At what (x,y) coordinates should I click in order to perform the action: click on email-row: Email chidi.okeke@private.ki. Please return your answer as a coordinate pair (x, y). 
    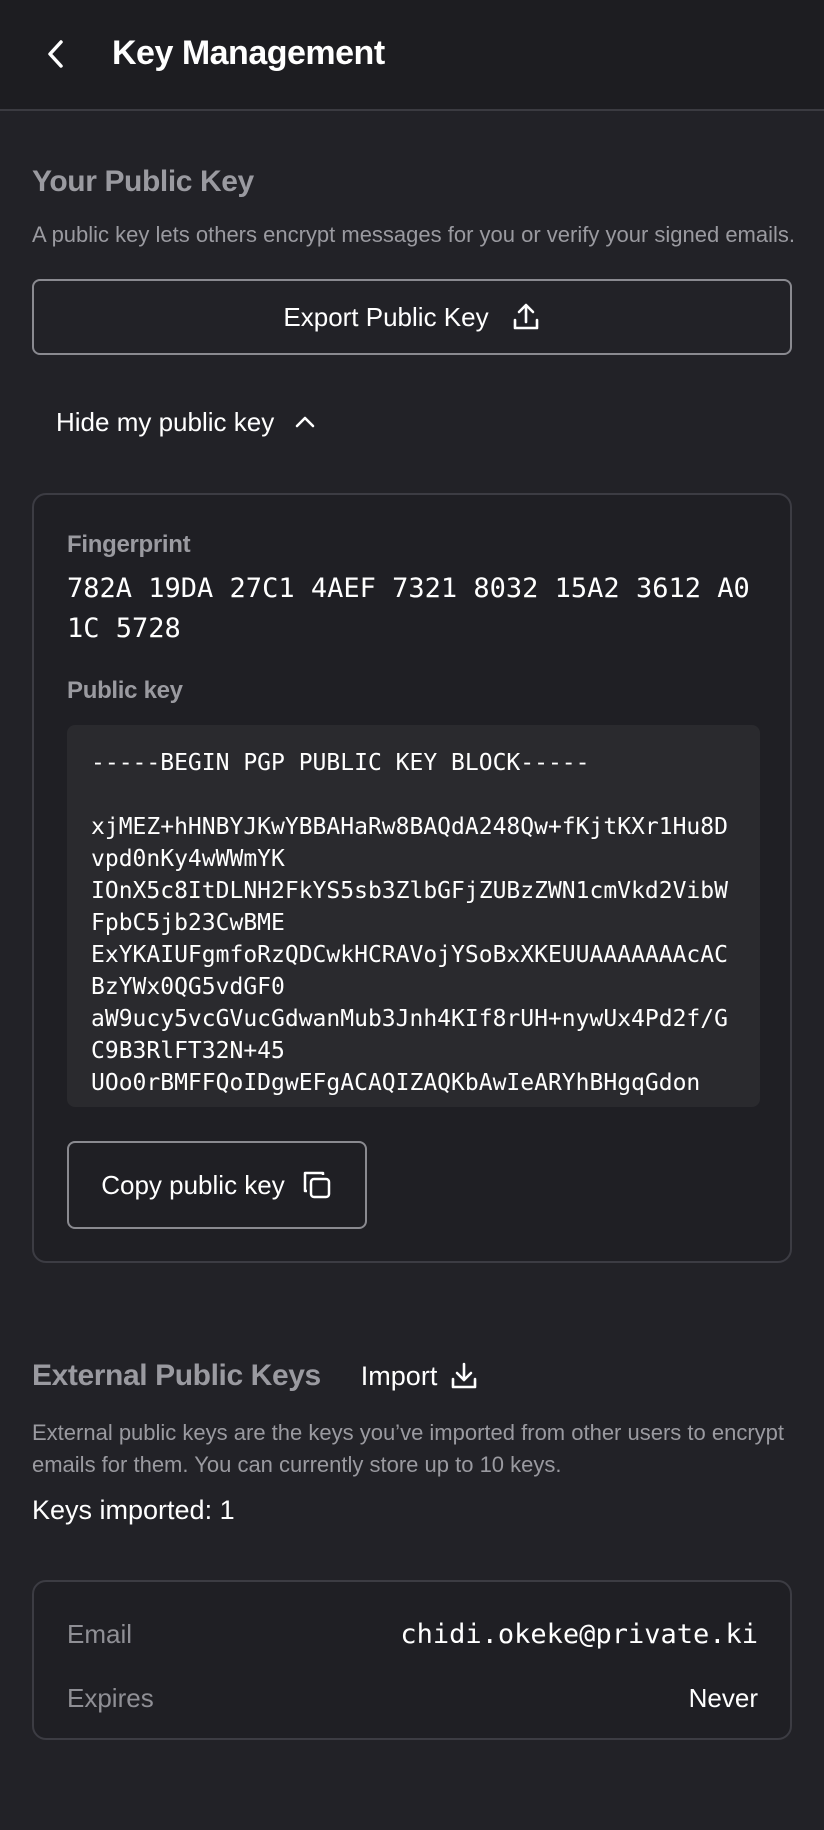
    Looking at the image, I should click on (412, 1634).